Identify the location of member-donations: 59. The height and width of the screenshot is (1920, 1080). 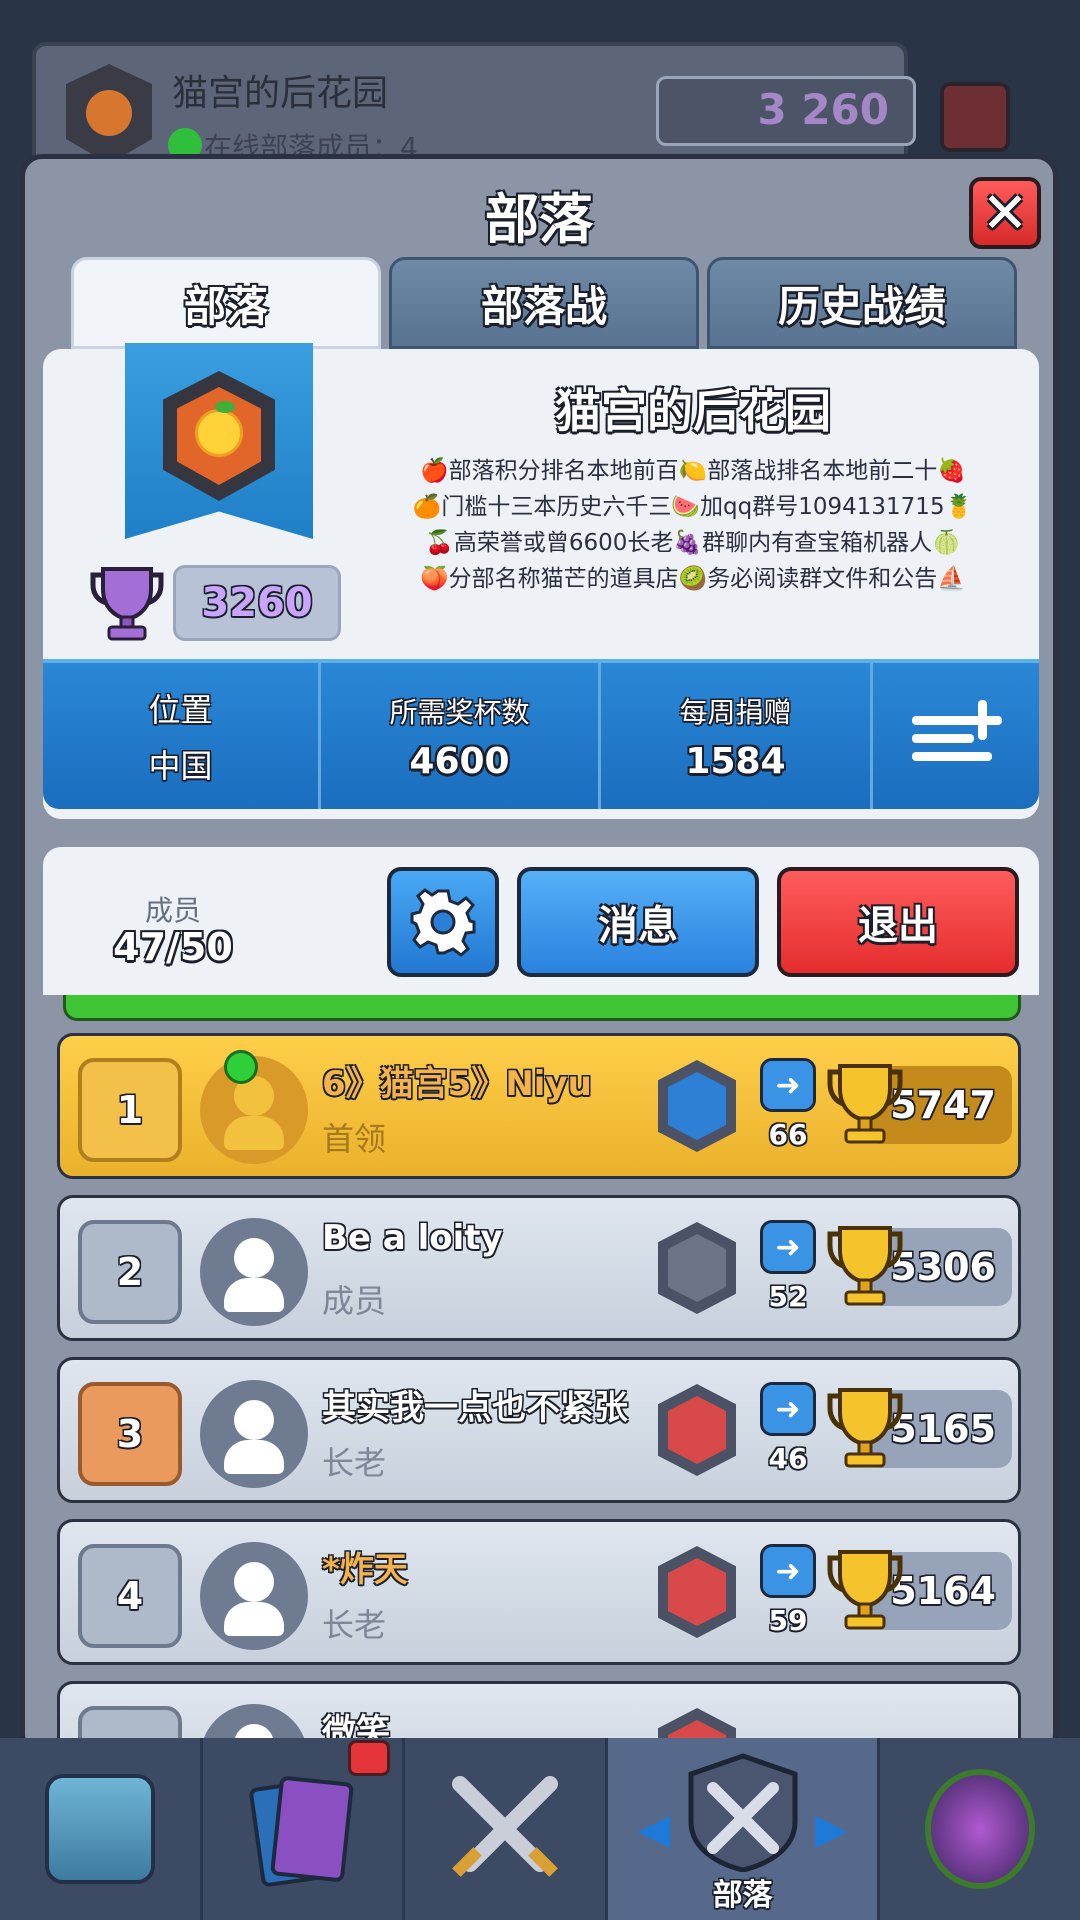
(788, 1620).